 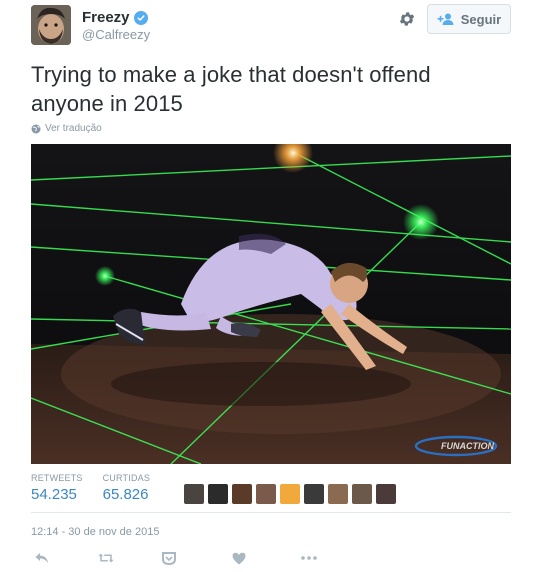 I want to click on user-name-row: Freezy, so click(x=115, y=17).